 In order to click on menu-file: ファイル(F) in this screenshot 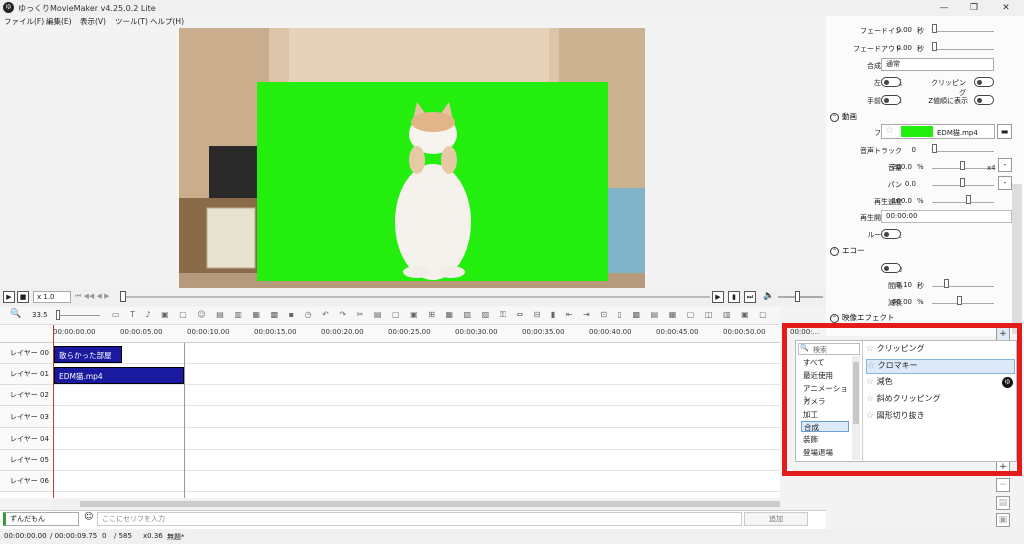, I will do `click(24, 21)`.